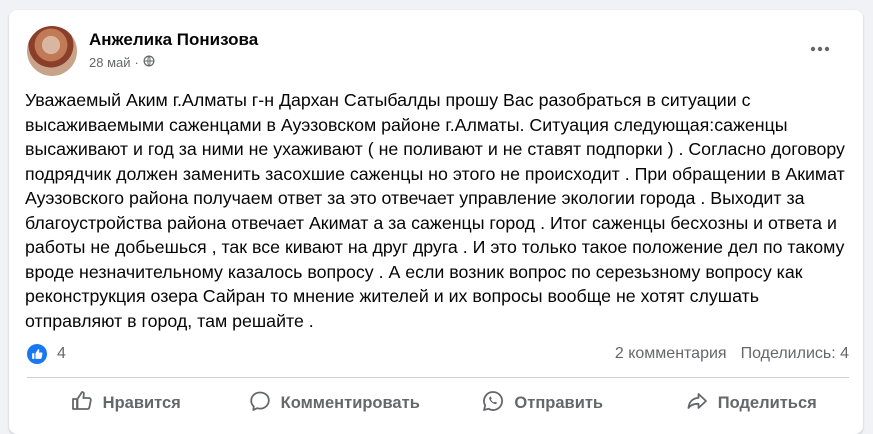  What do you see at coordinates (438, 377) in the screenshot?
I see `divider` at bounding box center [438, 377].